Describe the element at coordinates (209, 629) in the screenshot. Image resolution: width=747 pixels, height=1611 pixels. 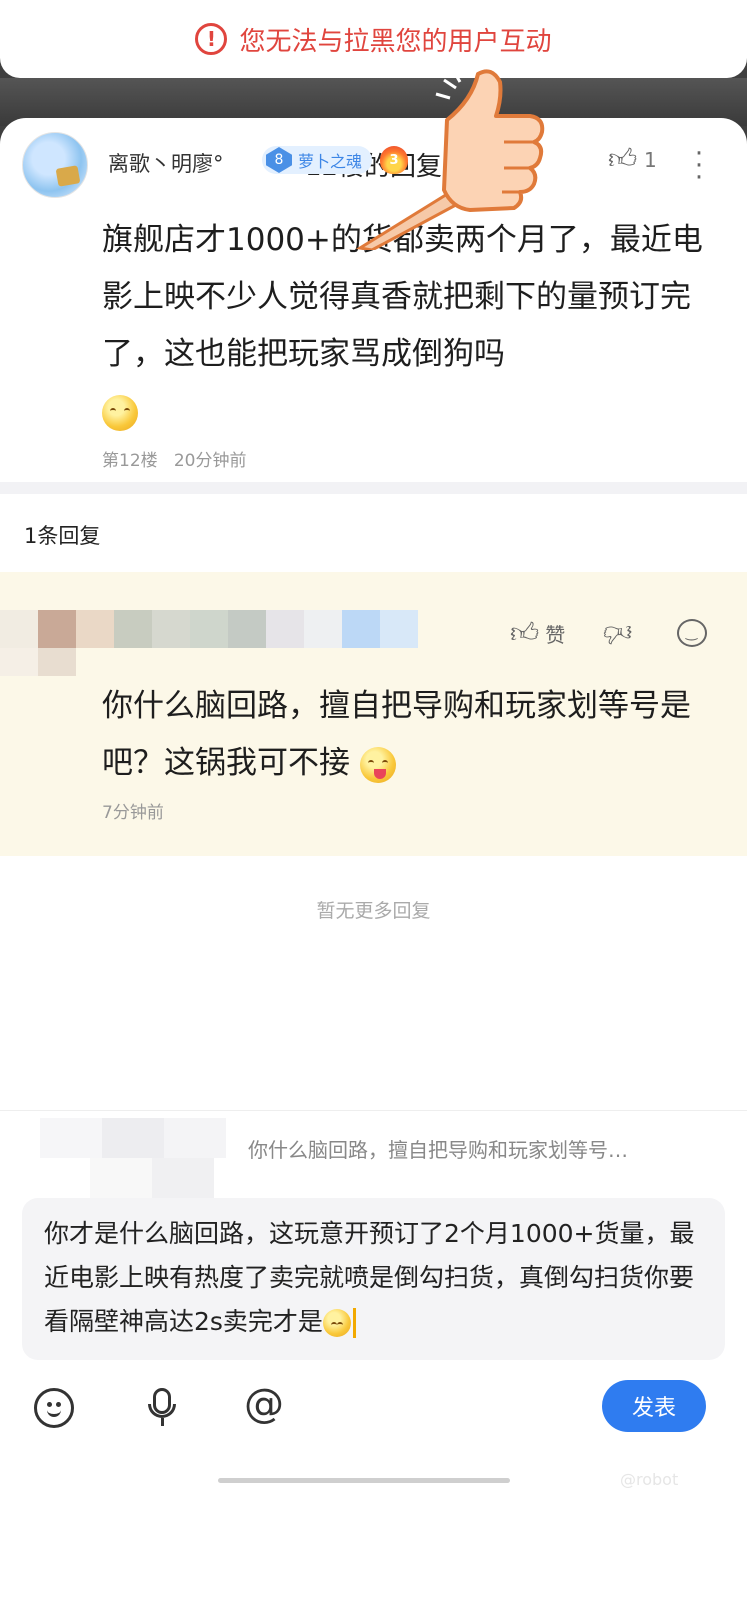
I see `pixelated-avatar` at that location.